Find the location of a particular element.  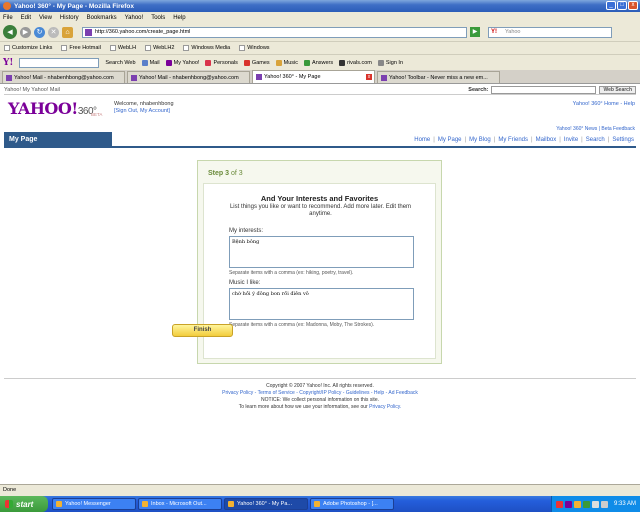

yahoo-toolbar-search-input is located at coordinates (59, 62).